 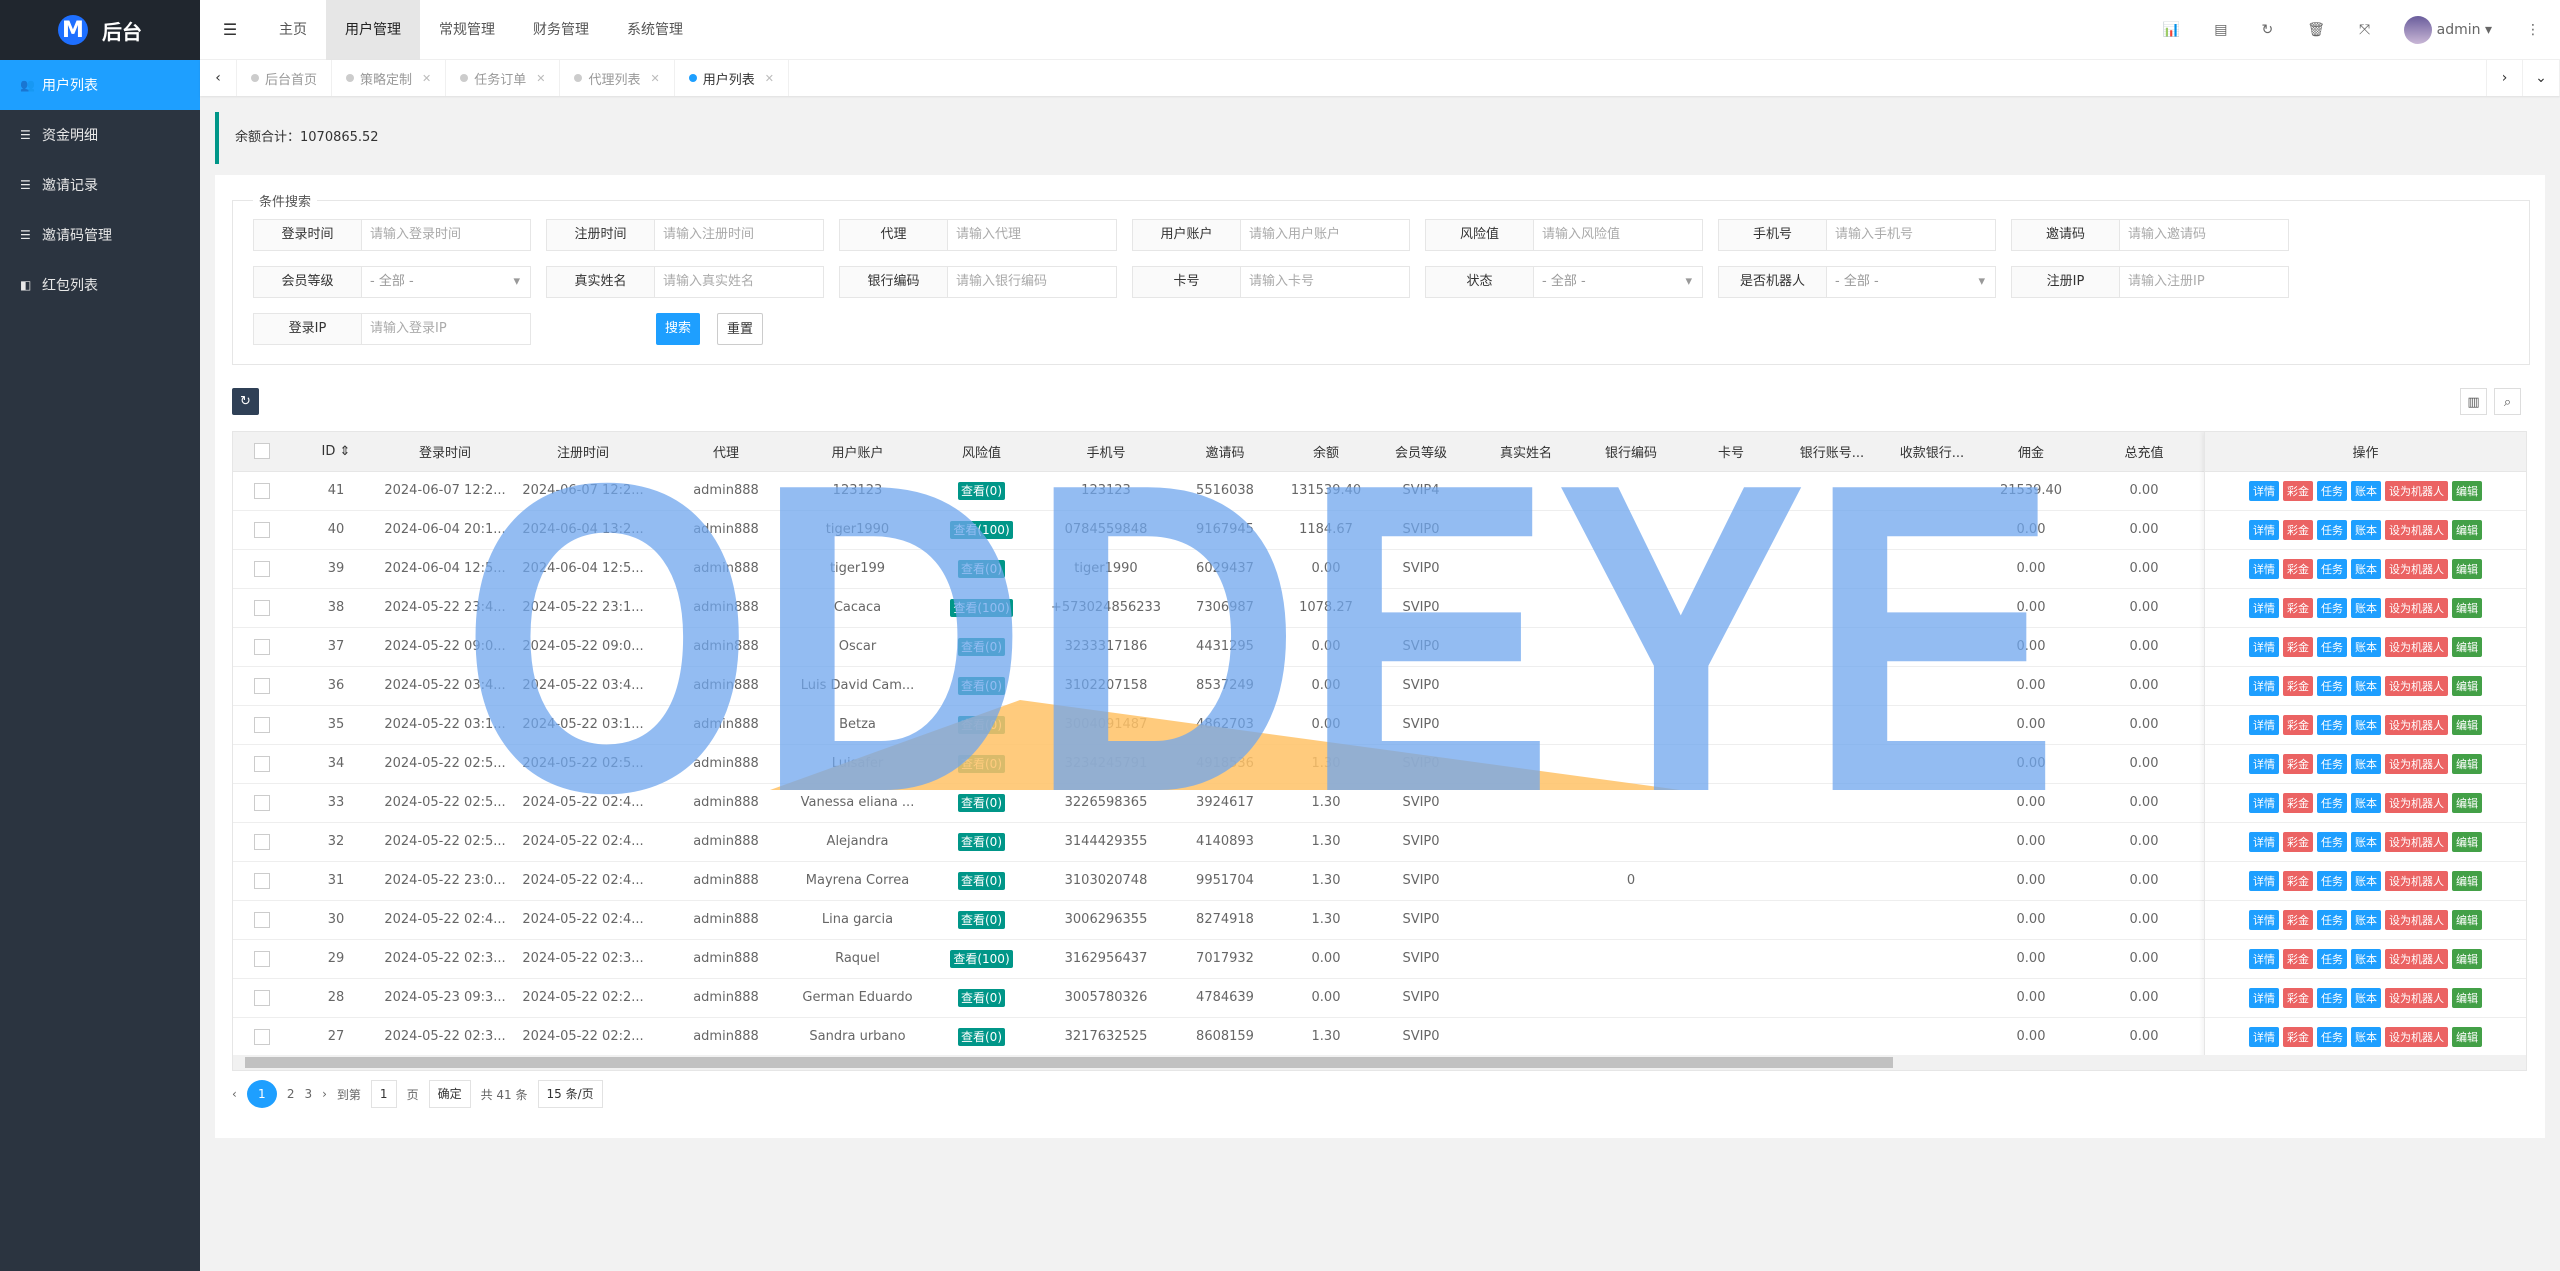 What do you see at coordinates (740, 329) in the screenshot?
I see `reset-button: 重置` at bounding box center [740, 329].